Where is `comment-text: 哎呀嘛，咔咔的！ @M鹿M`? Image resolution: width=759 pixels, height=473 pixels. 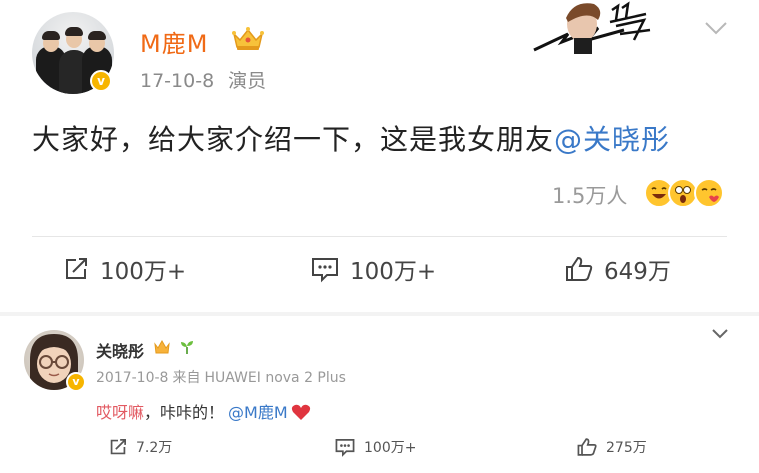
comment-text: 哎呀嘛，咔咔的！ @M鹿M is located at coordinates (203, 411).